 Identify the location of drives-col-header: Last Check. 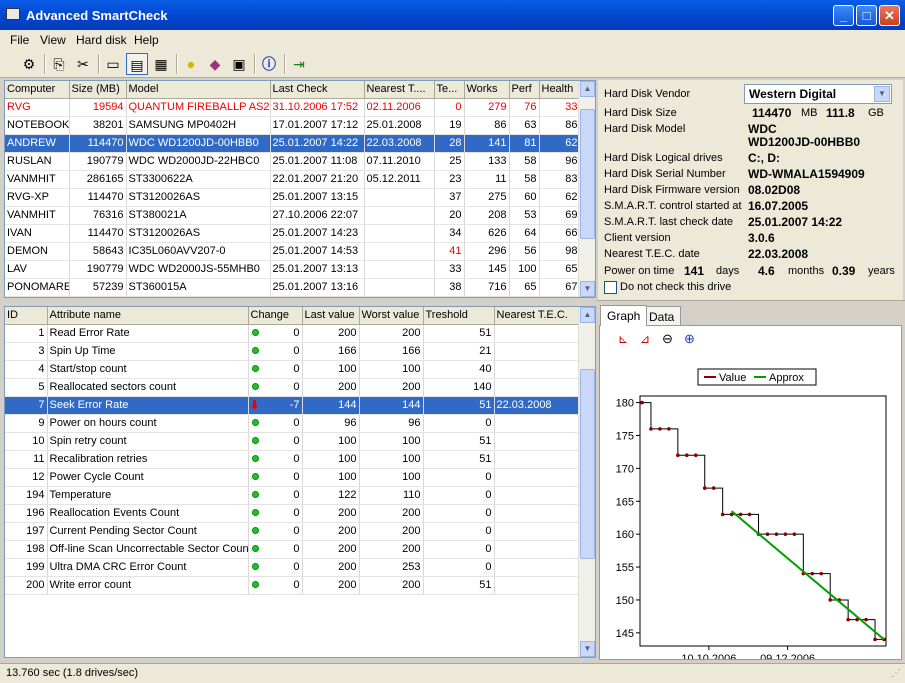
(317, 90).